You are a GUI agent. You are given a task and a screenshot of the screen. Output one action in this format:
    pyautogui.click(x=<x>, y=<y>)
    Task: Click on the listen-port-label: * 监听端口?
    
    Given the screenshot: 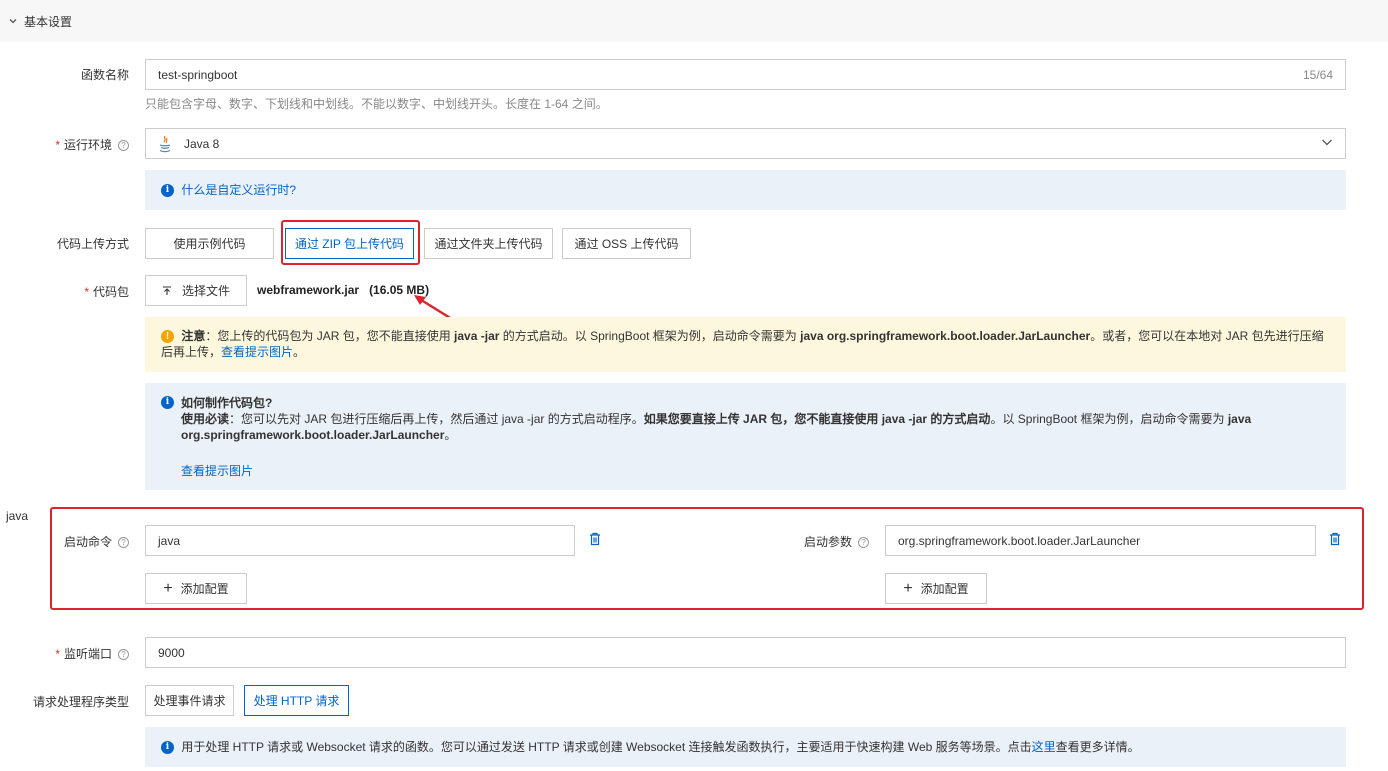 What is the action you would take?
    pyautogui.click(x=64, y=653)
    